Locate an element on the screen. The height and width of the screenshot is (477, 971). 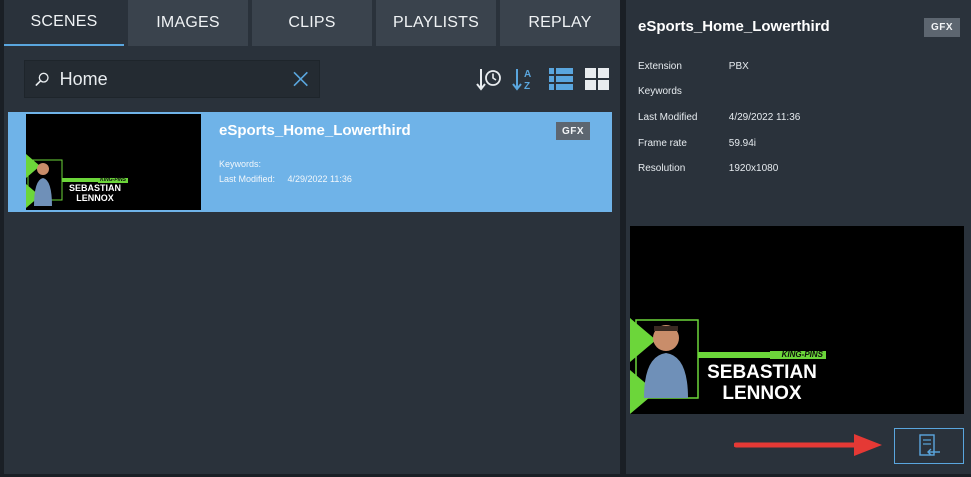
modified-label: Last Modified: is located at coordinates (247, 179).